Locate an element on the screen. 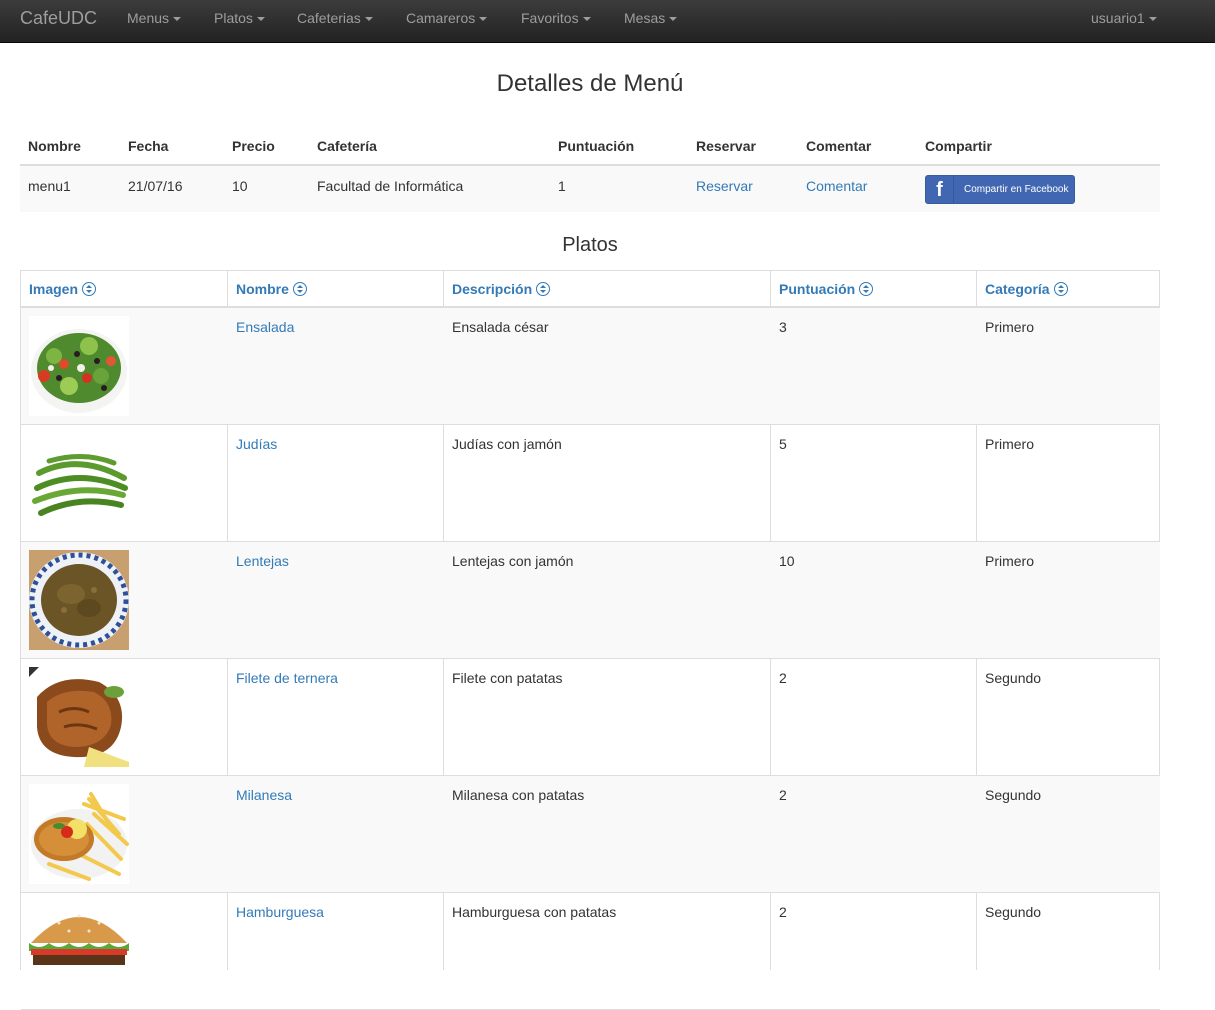  plato-description: Milanesa con patatas is located at coordinates (518, 795).